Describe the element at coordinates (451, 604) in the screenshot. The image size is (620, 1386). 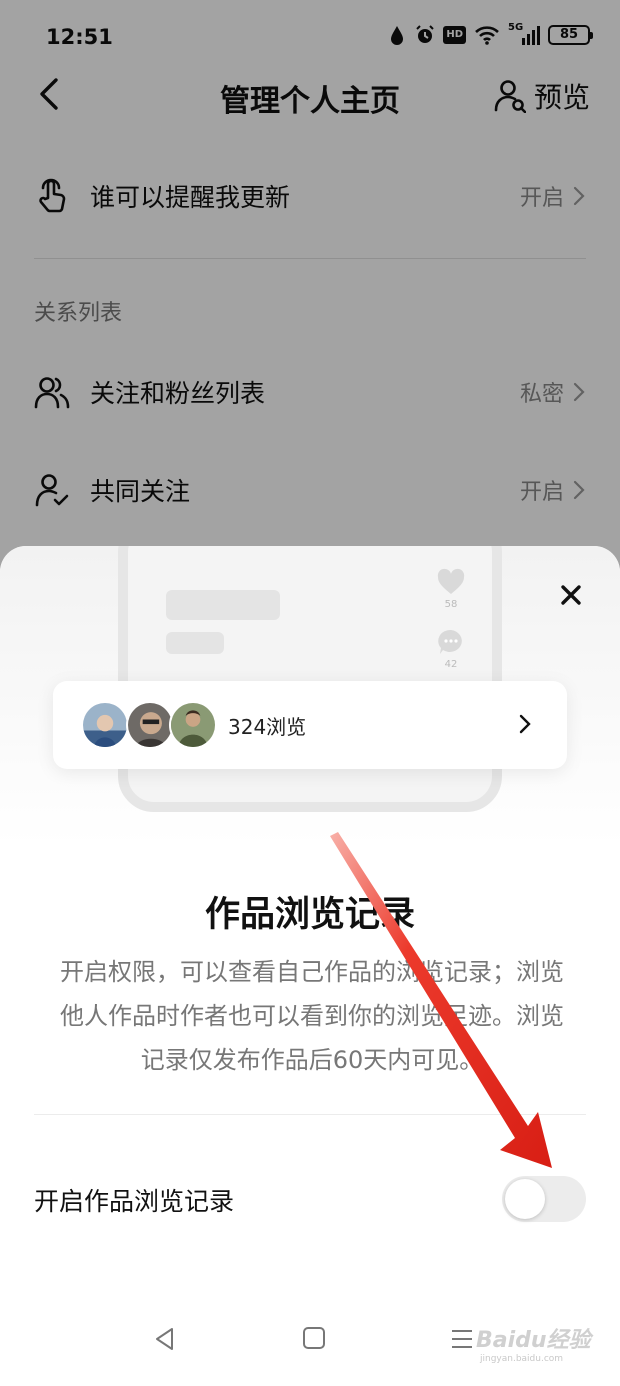
I see `illustration-like-count: 58` at that location.